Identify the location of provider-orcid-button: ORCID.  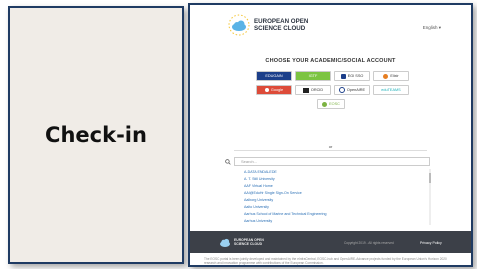
(313, 90).